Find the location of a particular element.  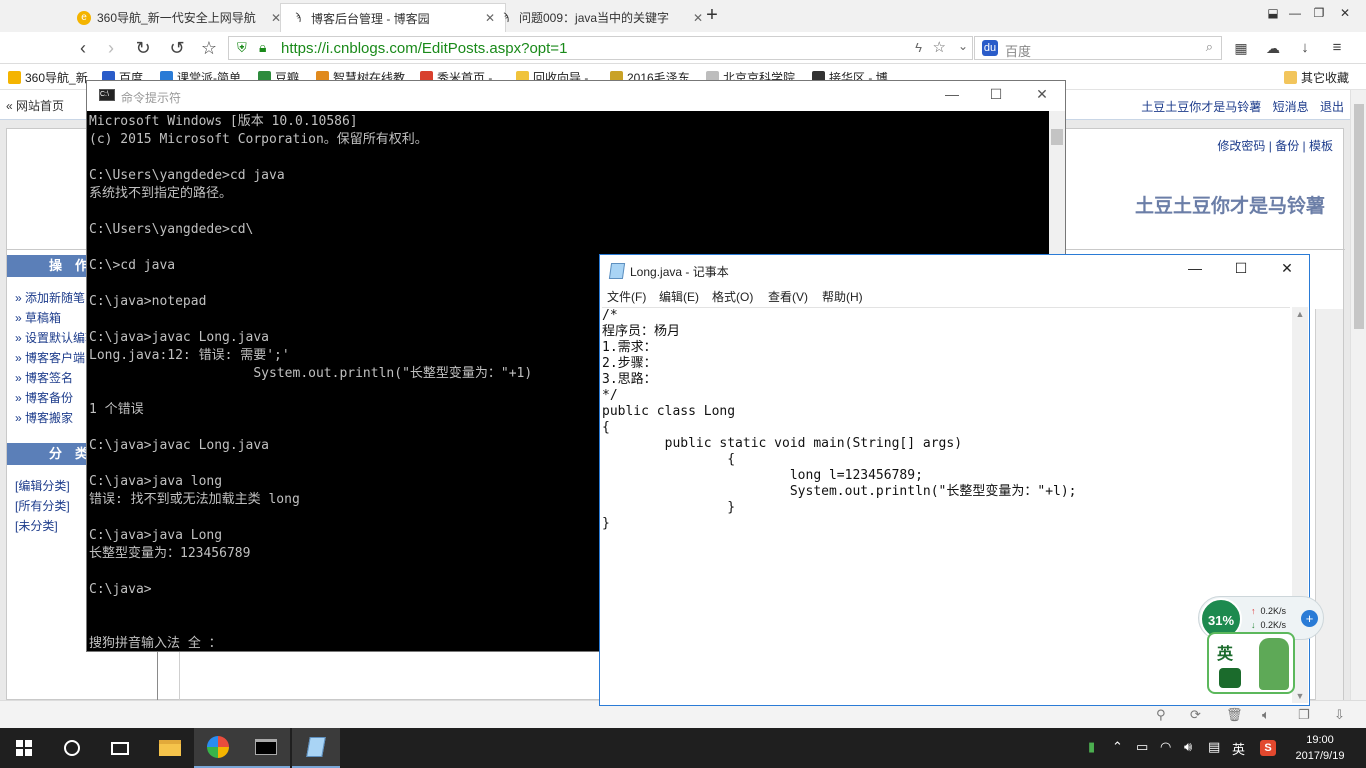

search-input: du 百度 ⌕ is located at coordinates (1098, 48).